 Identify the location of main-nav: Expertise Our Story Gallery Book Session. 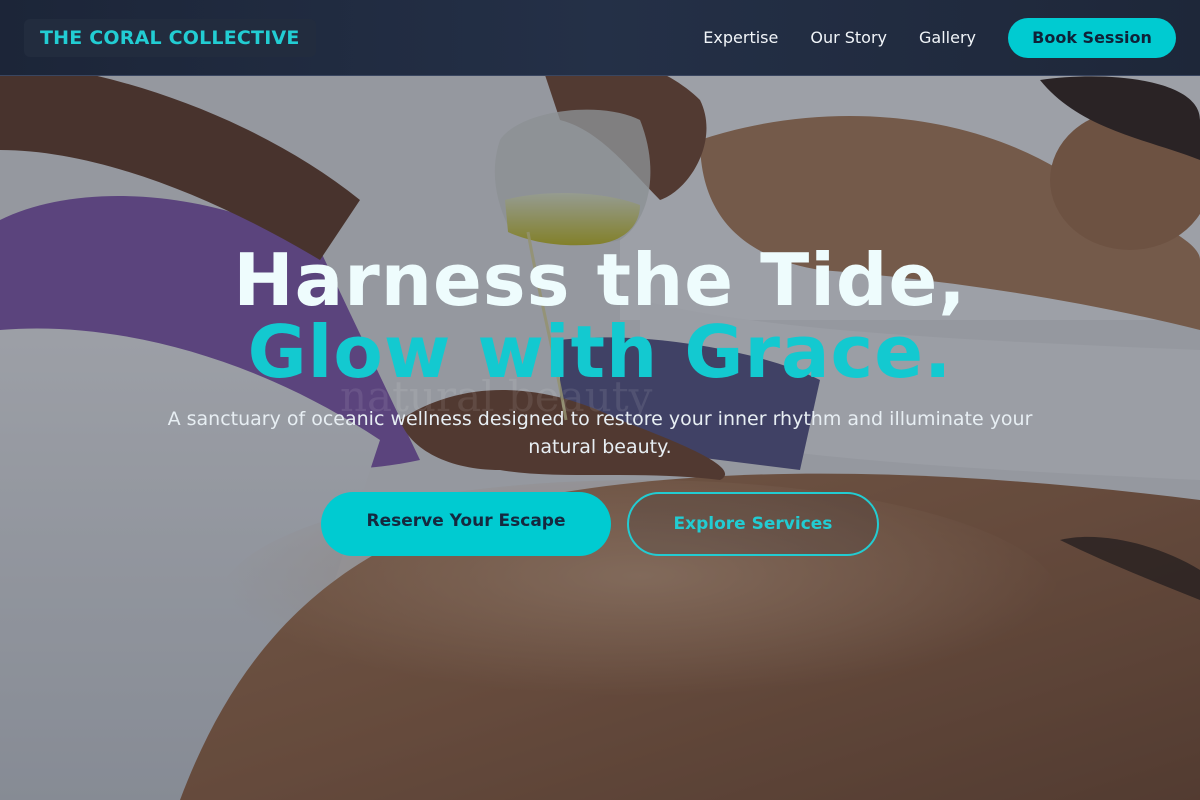
(939, 37).